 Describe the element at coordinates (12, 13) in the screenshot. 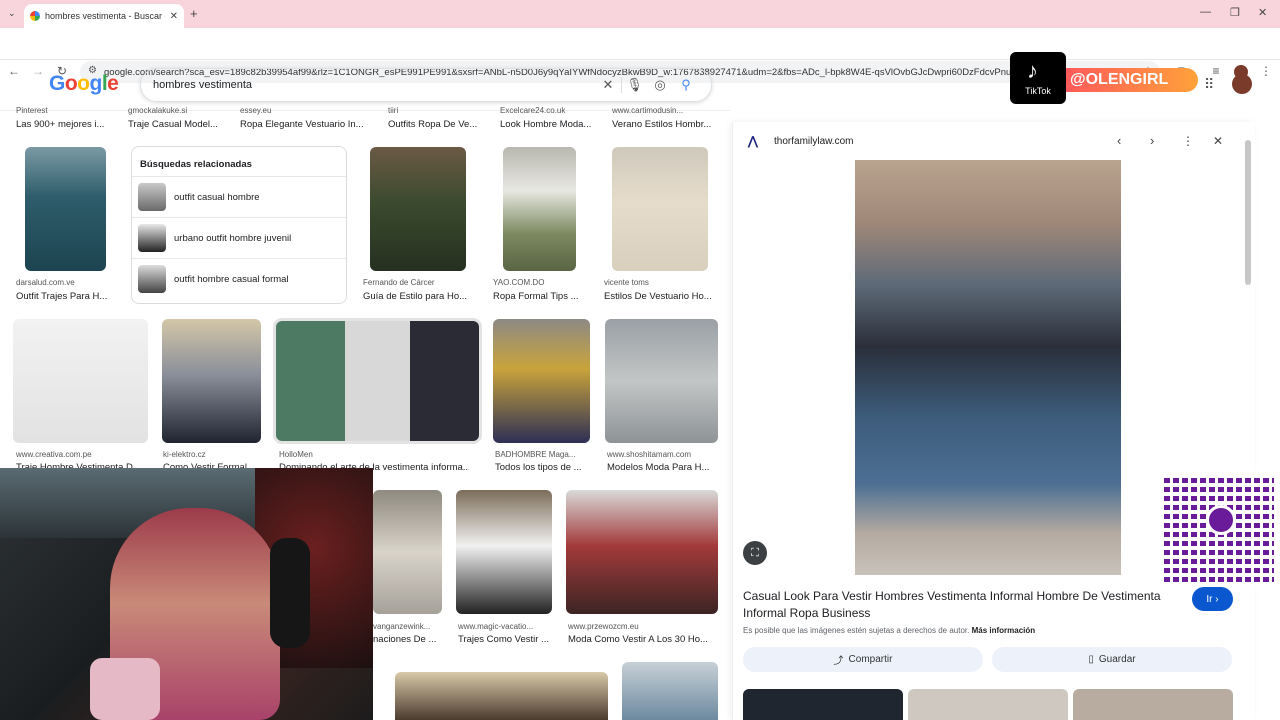

I see `tab-list-chevron-icon: ⌄` at that location.